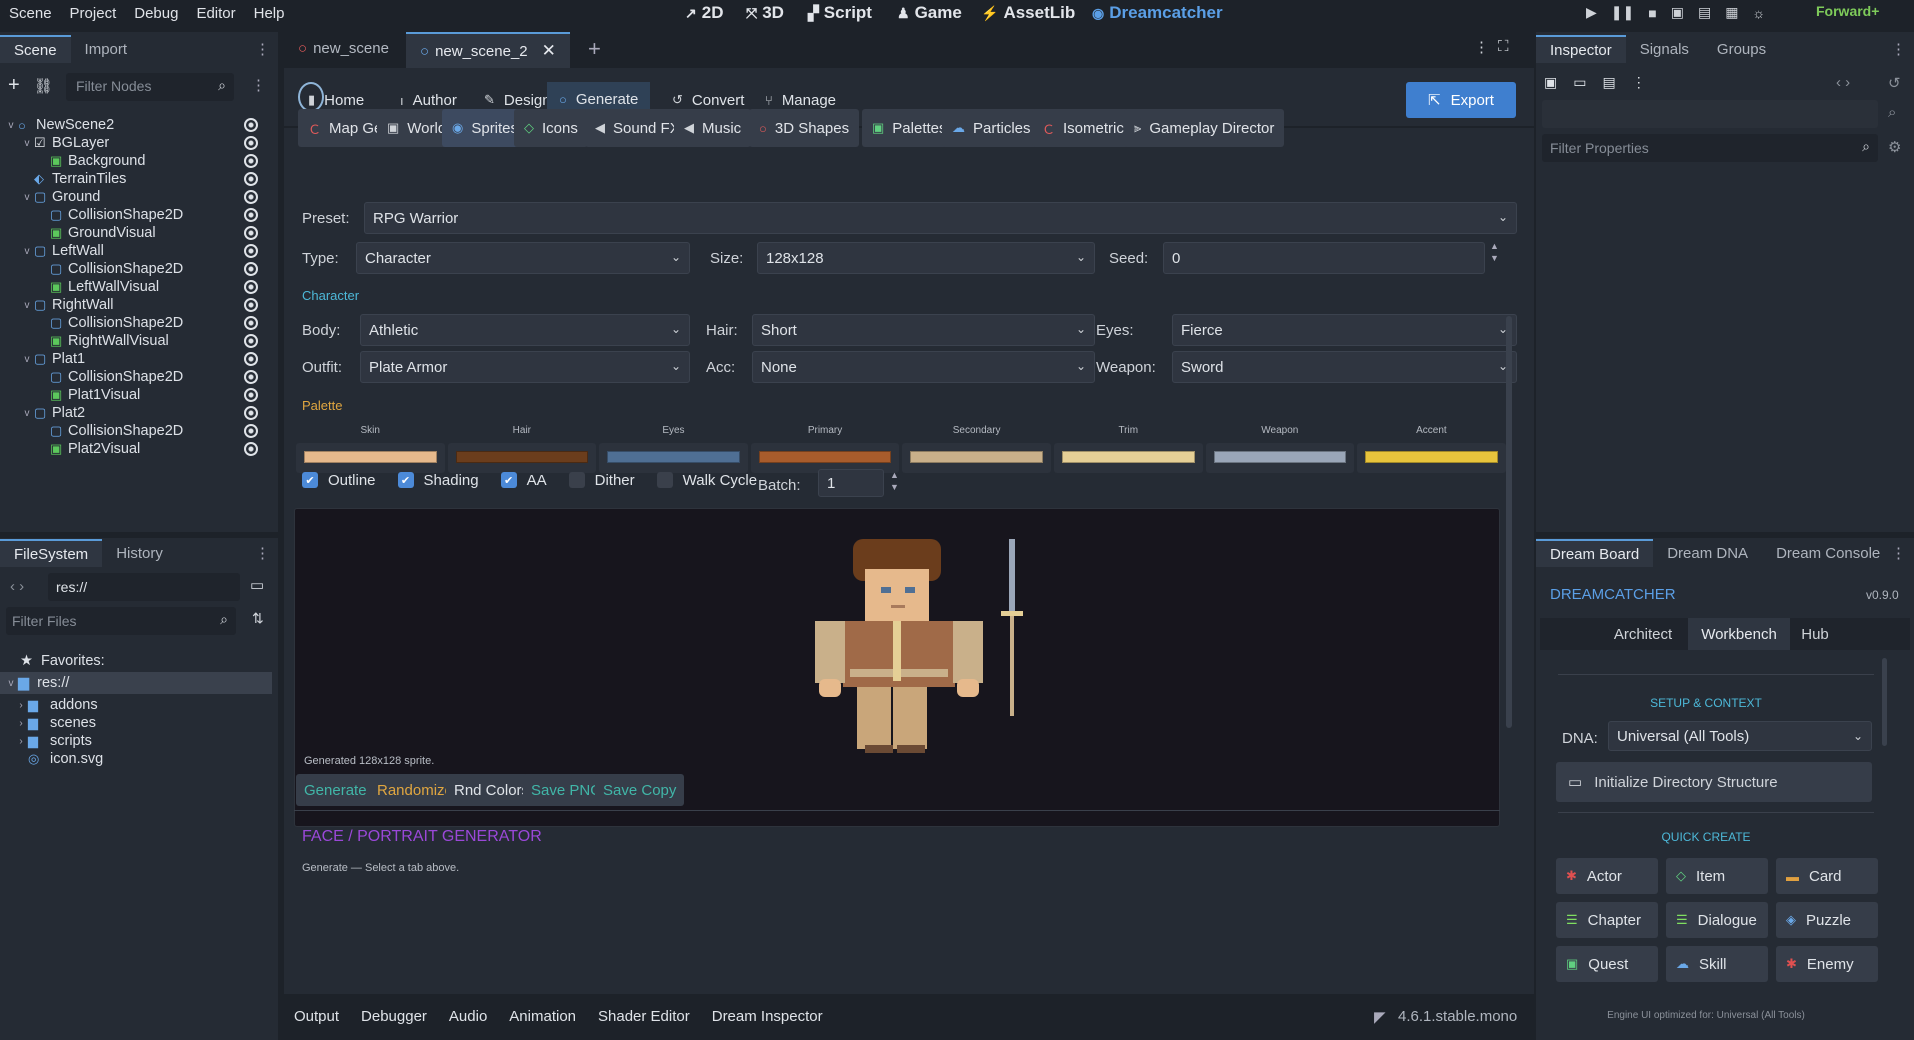 Image resolution: width=1914 pixels, height=1040 pixels. Describe the element at coordinates (14, 85) in the screenshot. I see `add-node-icon: +` at that location.